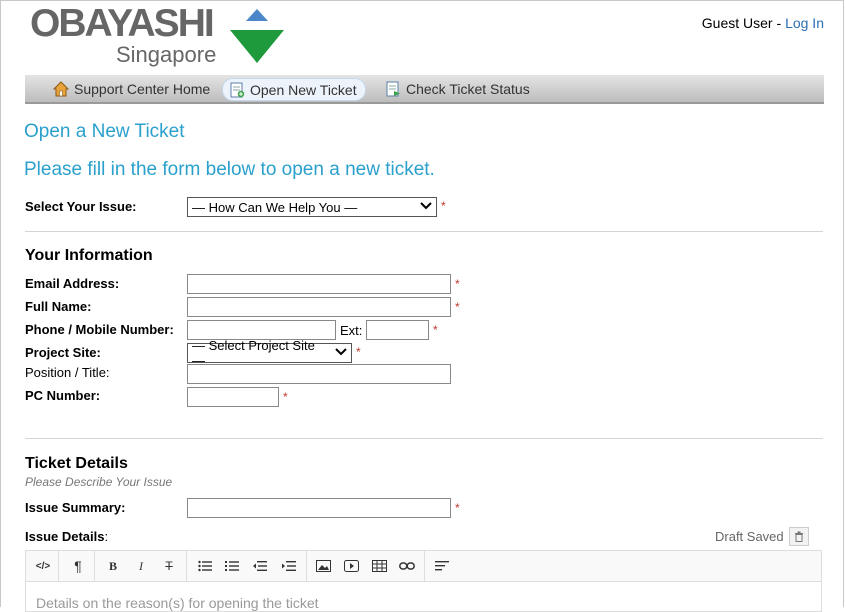 The image size is (846, 612). I want to click on issue-select: — How Can We Help You —, so click(312, 207).